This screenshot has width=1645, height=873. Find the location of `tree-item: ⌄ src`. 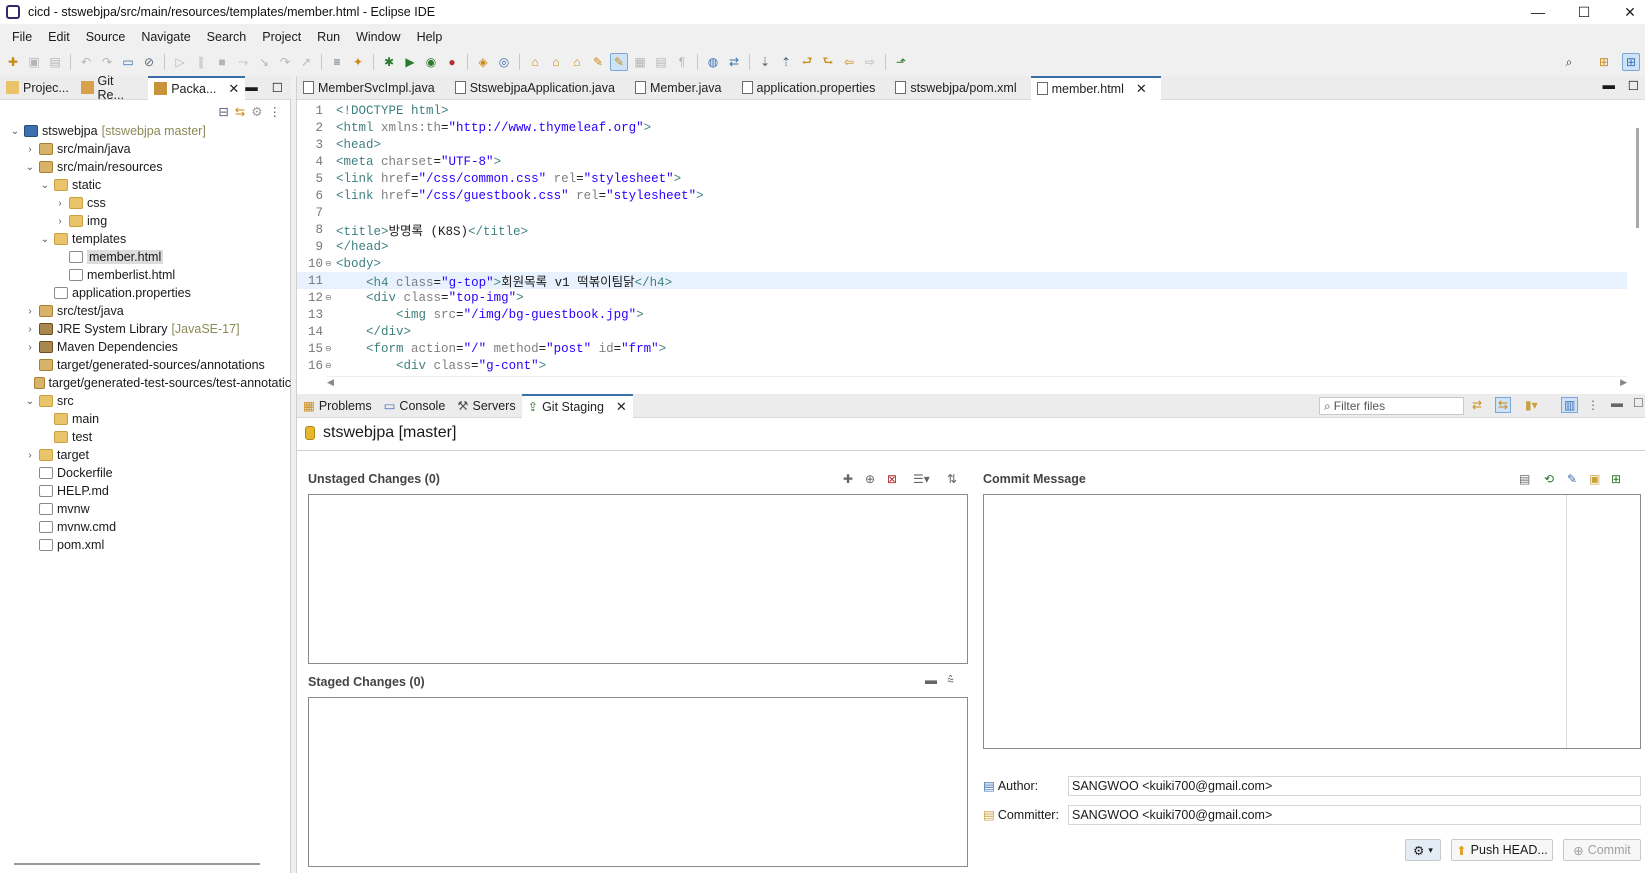

tree-item: ⌄ src is located at coordinates (145, 401).